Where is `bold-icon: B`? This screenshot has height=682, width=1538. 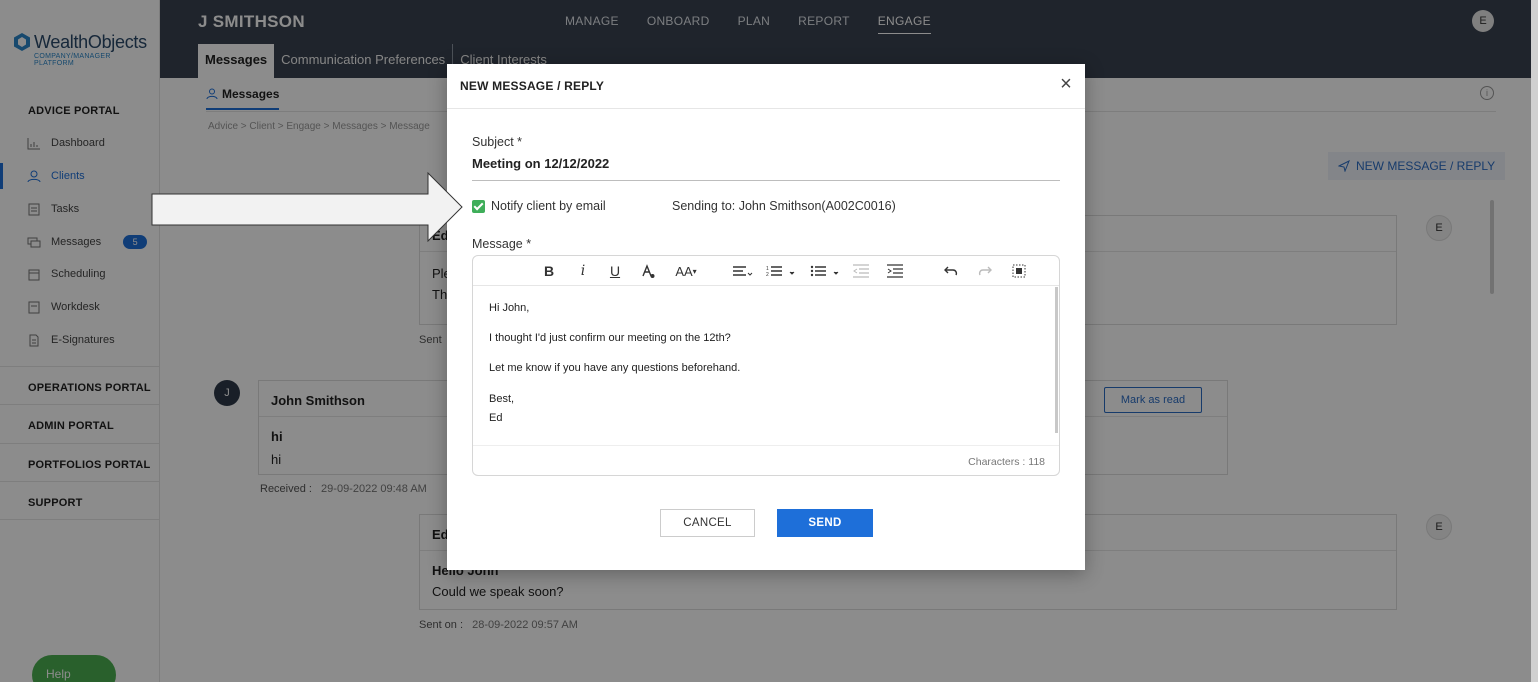
bold-icon: B is located at coordinates (549, 271).